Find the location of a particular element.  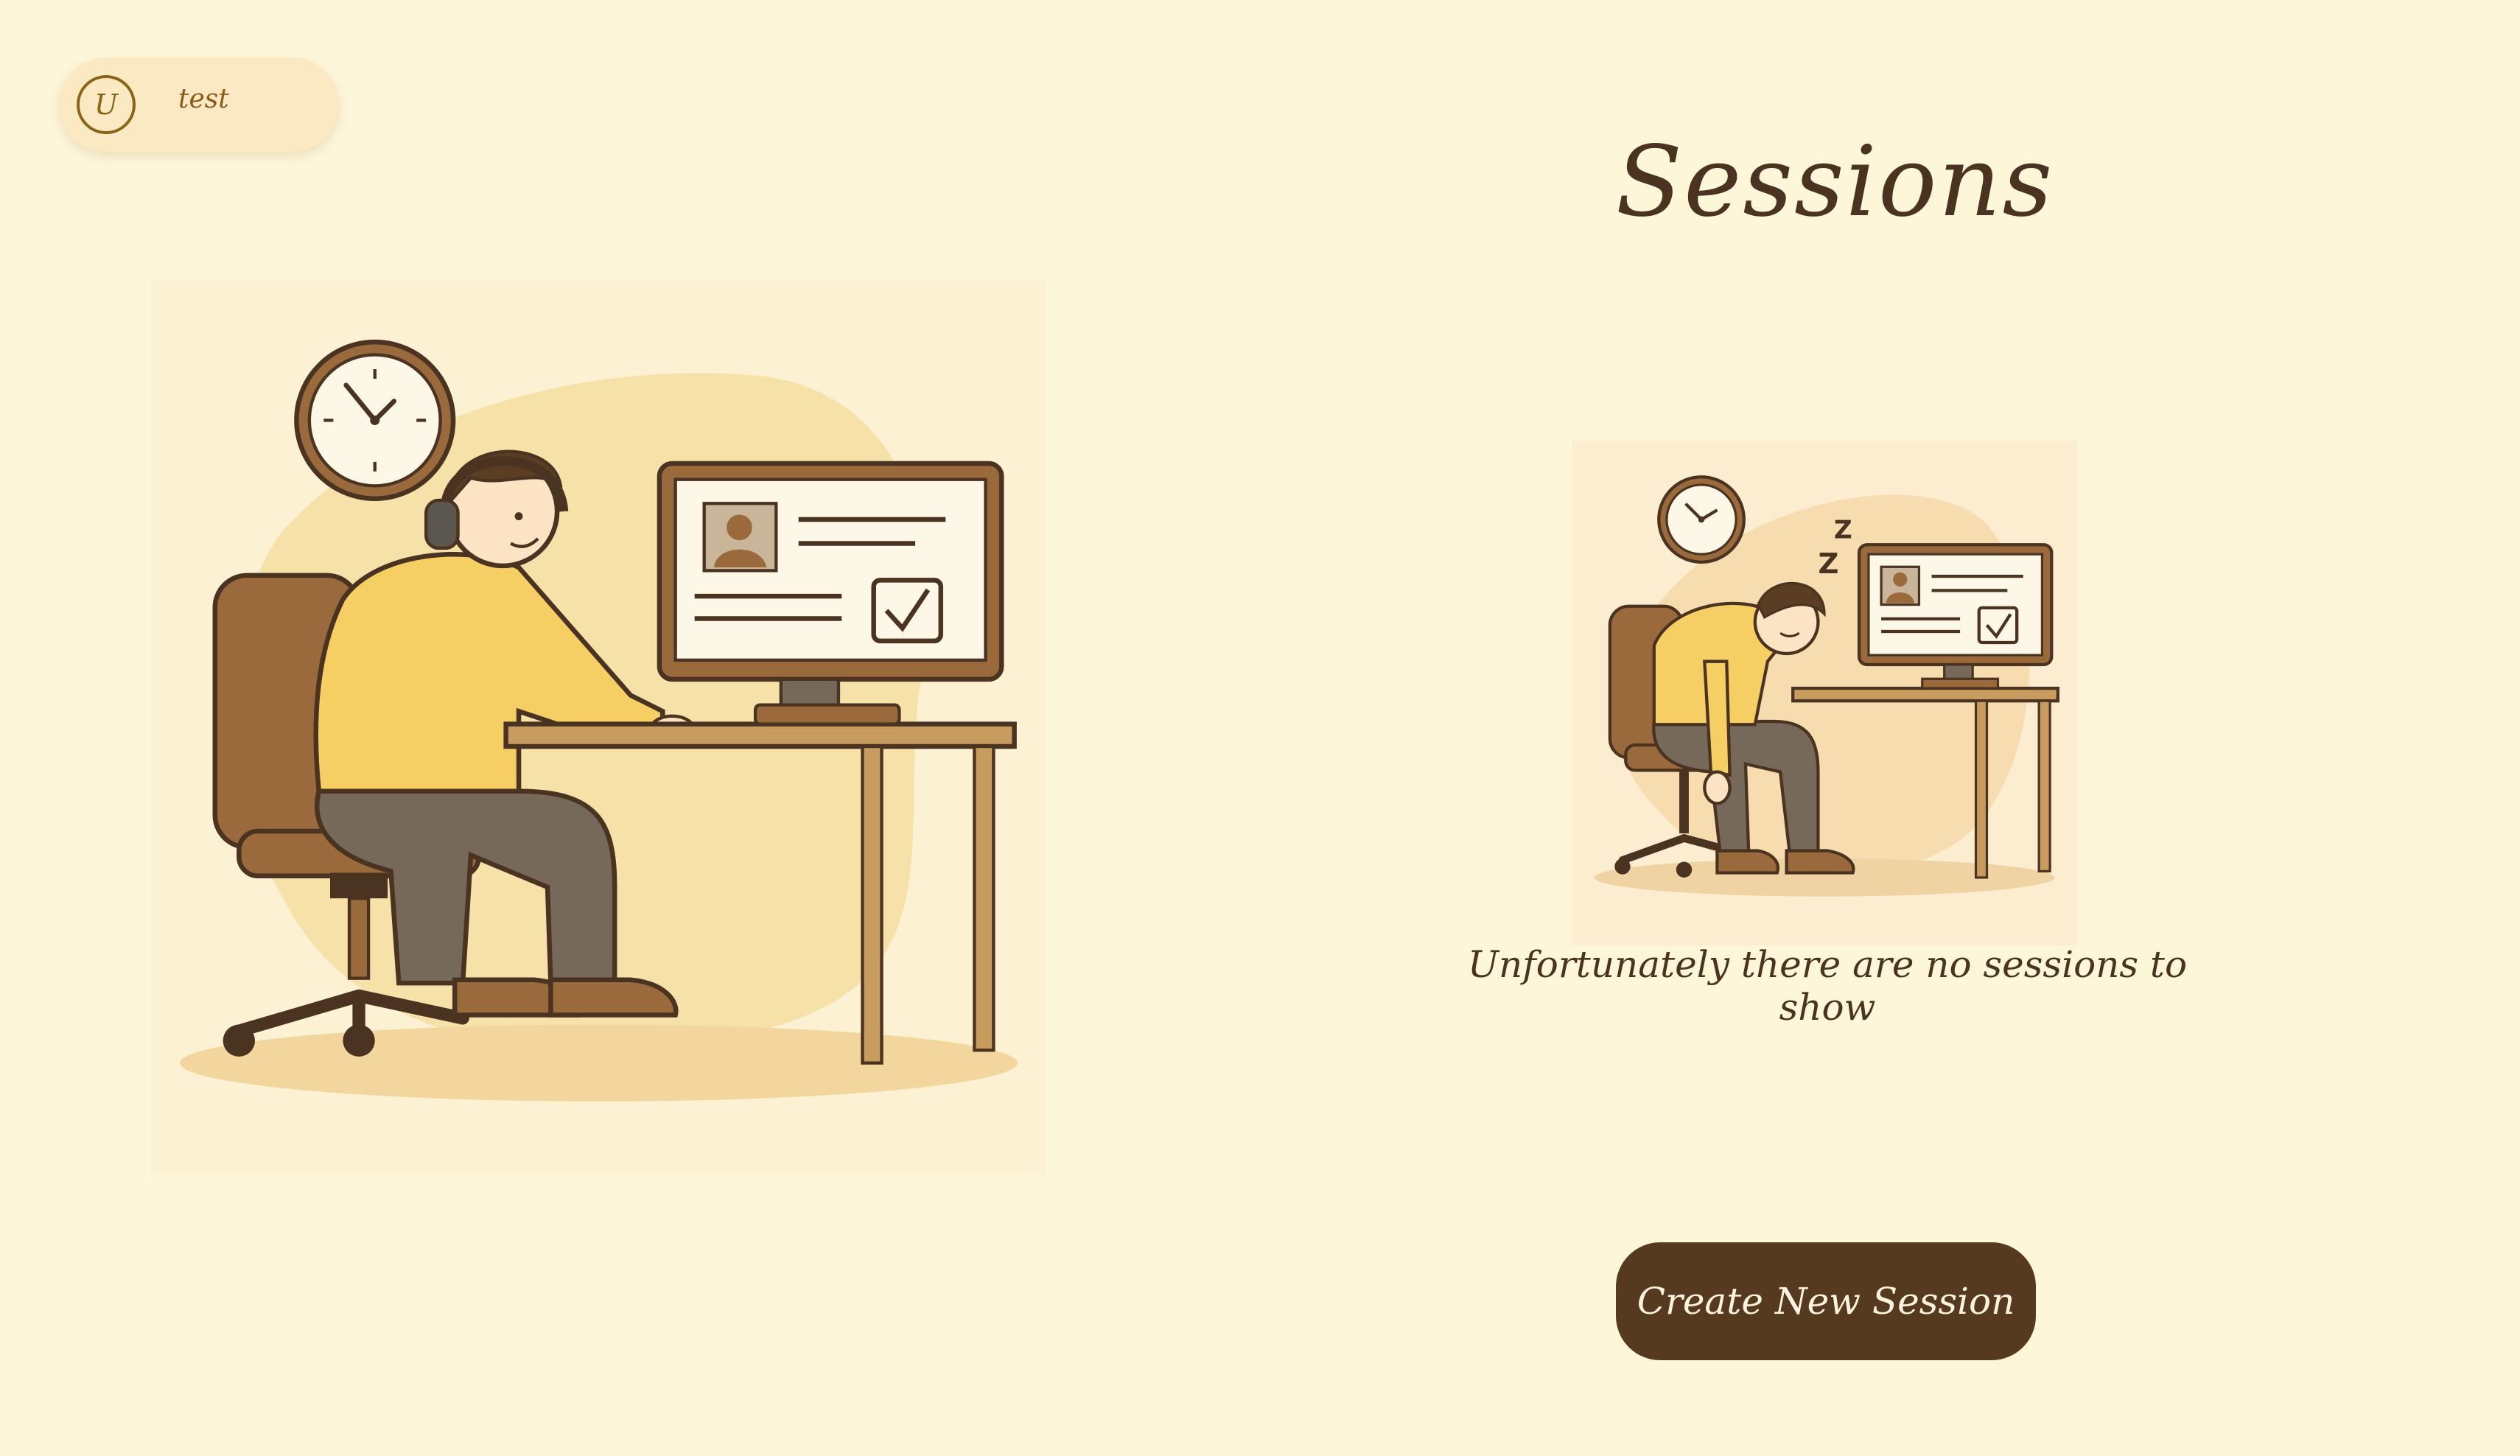

user-chip: U test is located at coordinates (199, 104).